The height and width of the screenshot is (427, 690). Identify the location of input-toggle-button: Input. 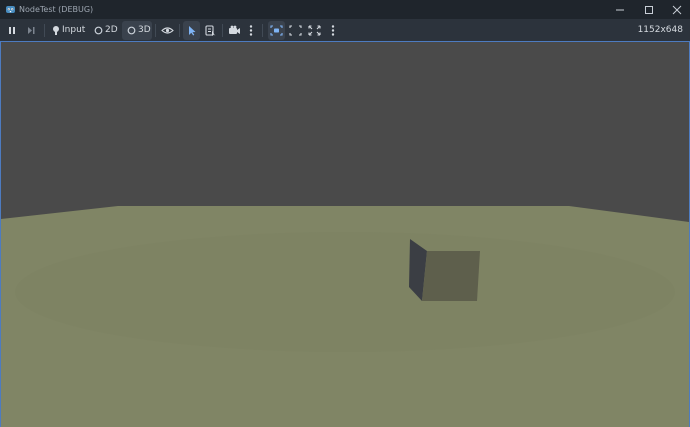
(67, 30).